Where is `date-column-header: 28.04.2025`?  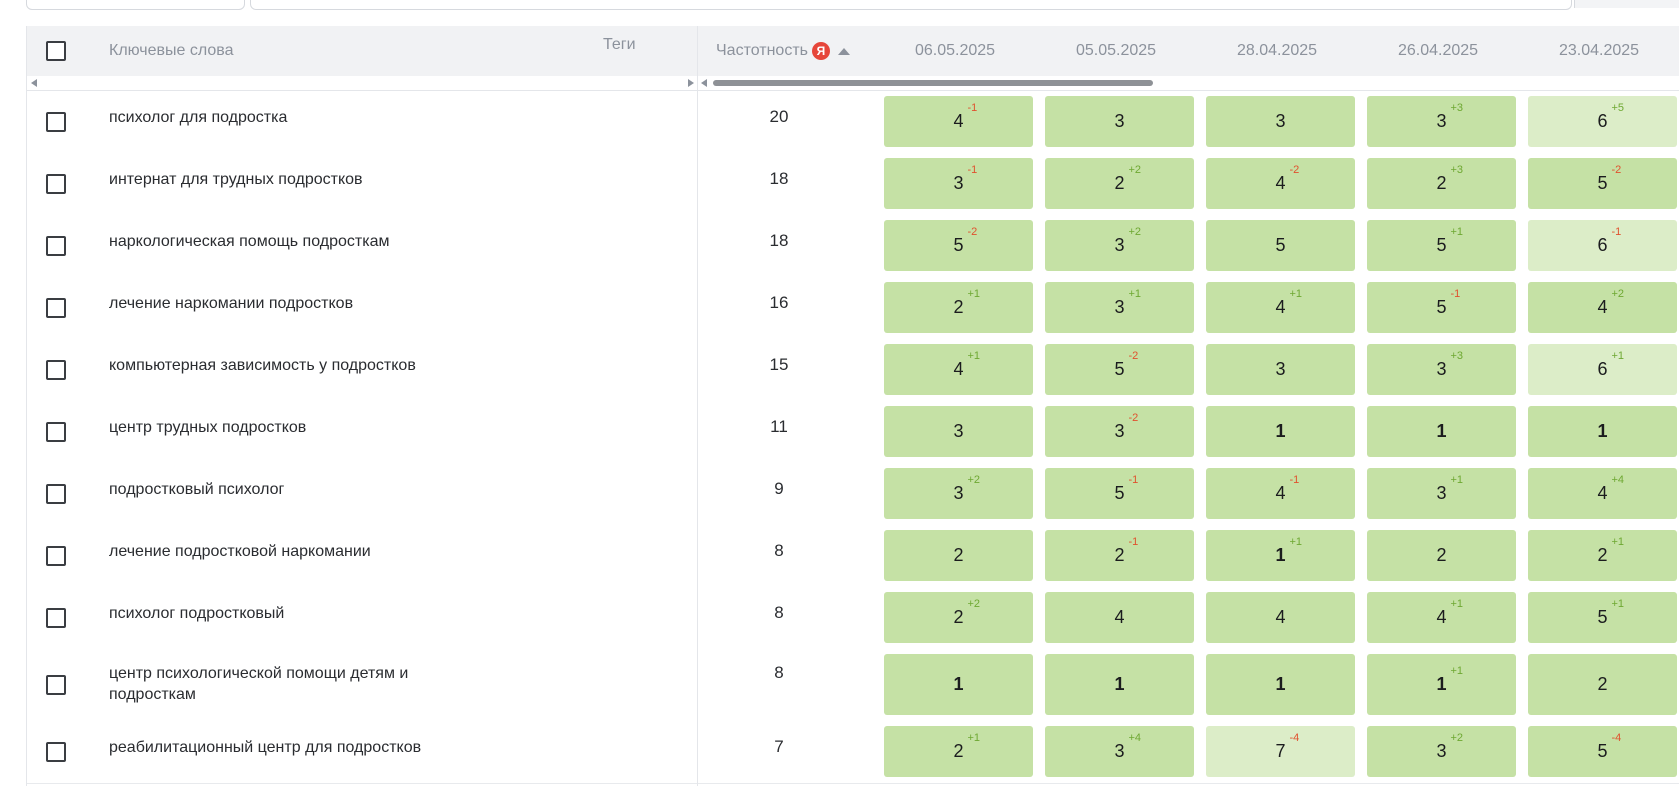
date-column-header: 28.04.2025 is located at coordinates (1277, 51).